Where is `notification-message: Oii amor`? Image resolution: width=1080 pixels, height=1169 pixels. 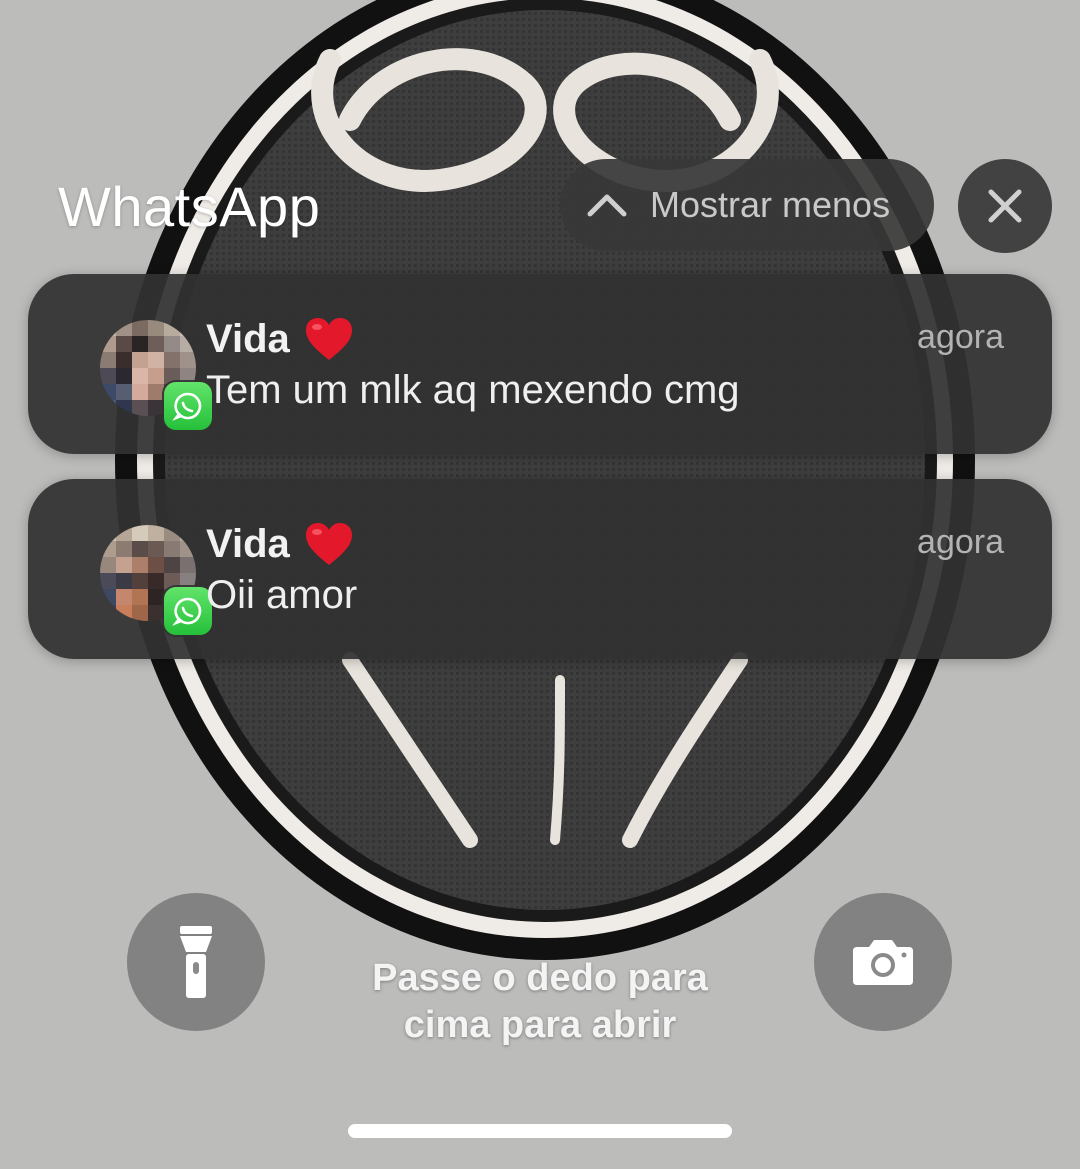 notification-message: Oii amor is located at coordinates (282, 595).